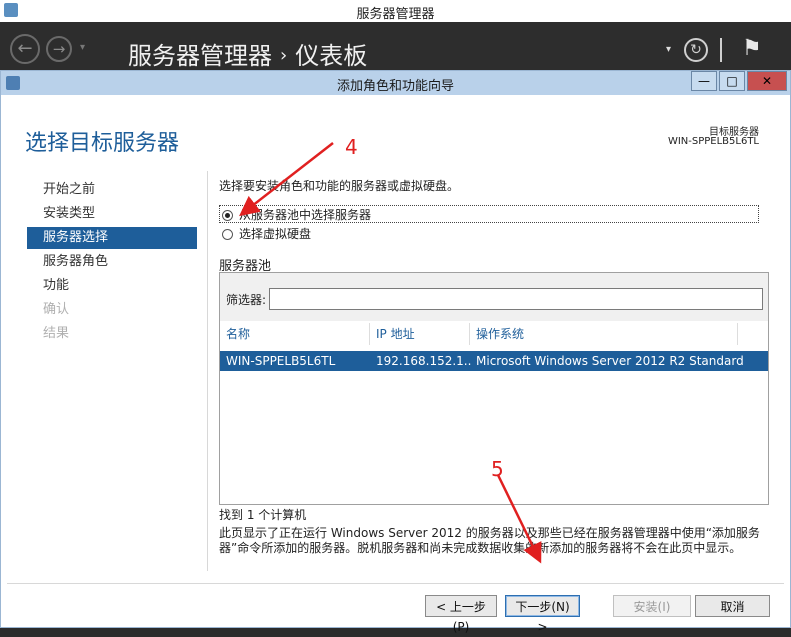  I want to click on nav-history-dropdown-icon: ▾, so click(82, 47).